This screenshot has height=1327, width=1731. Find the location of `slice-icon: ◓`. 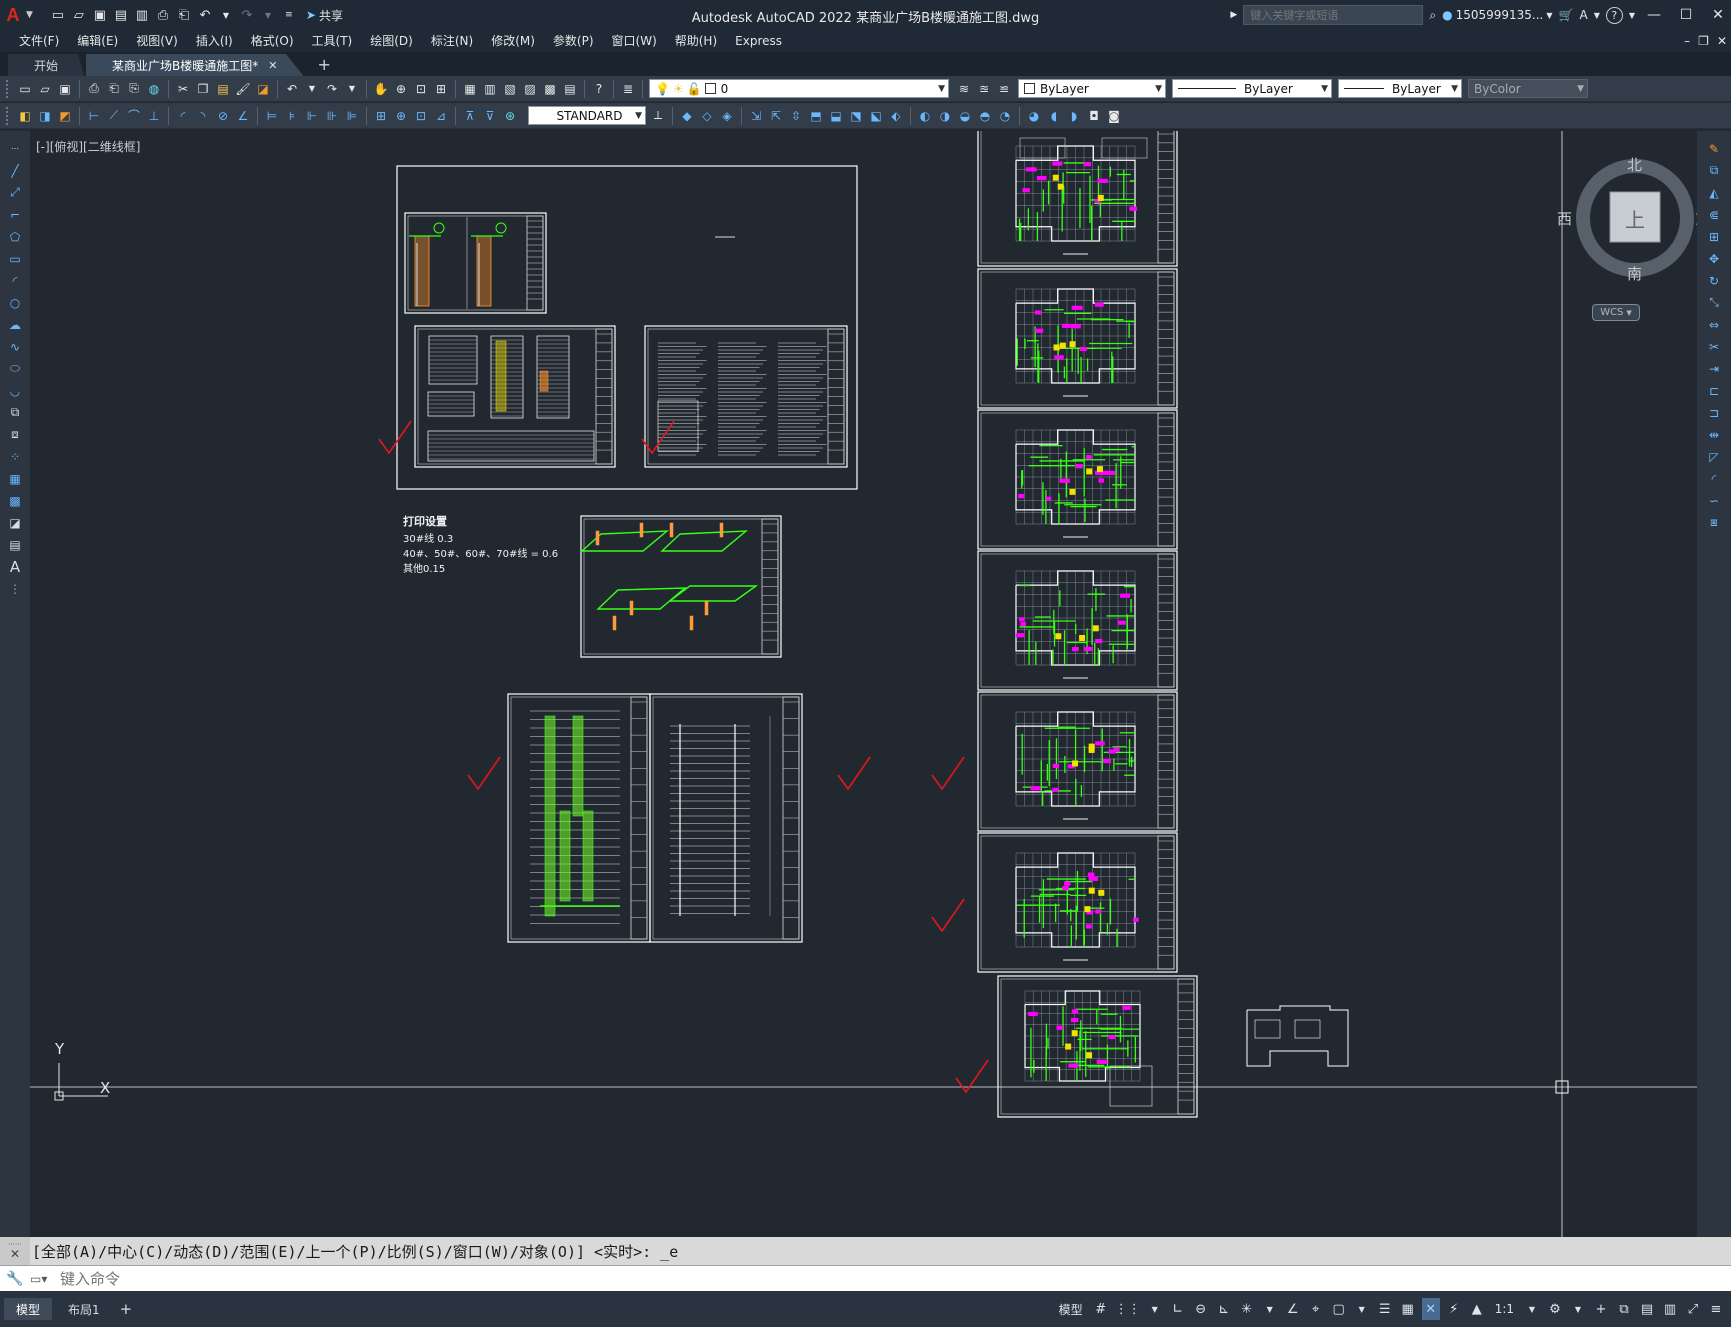

slice-icon: ◓ is located at coordinates (985, 116).